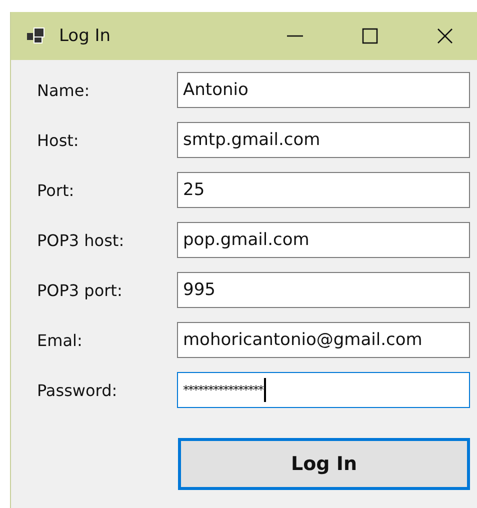 The width and height of the screenshot is (477, 508). Describe the element at coordinates (323, 290) in the screenshot. I see `input-field: 995` at that location.